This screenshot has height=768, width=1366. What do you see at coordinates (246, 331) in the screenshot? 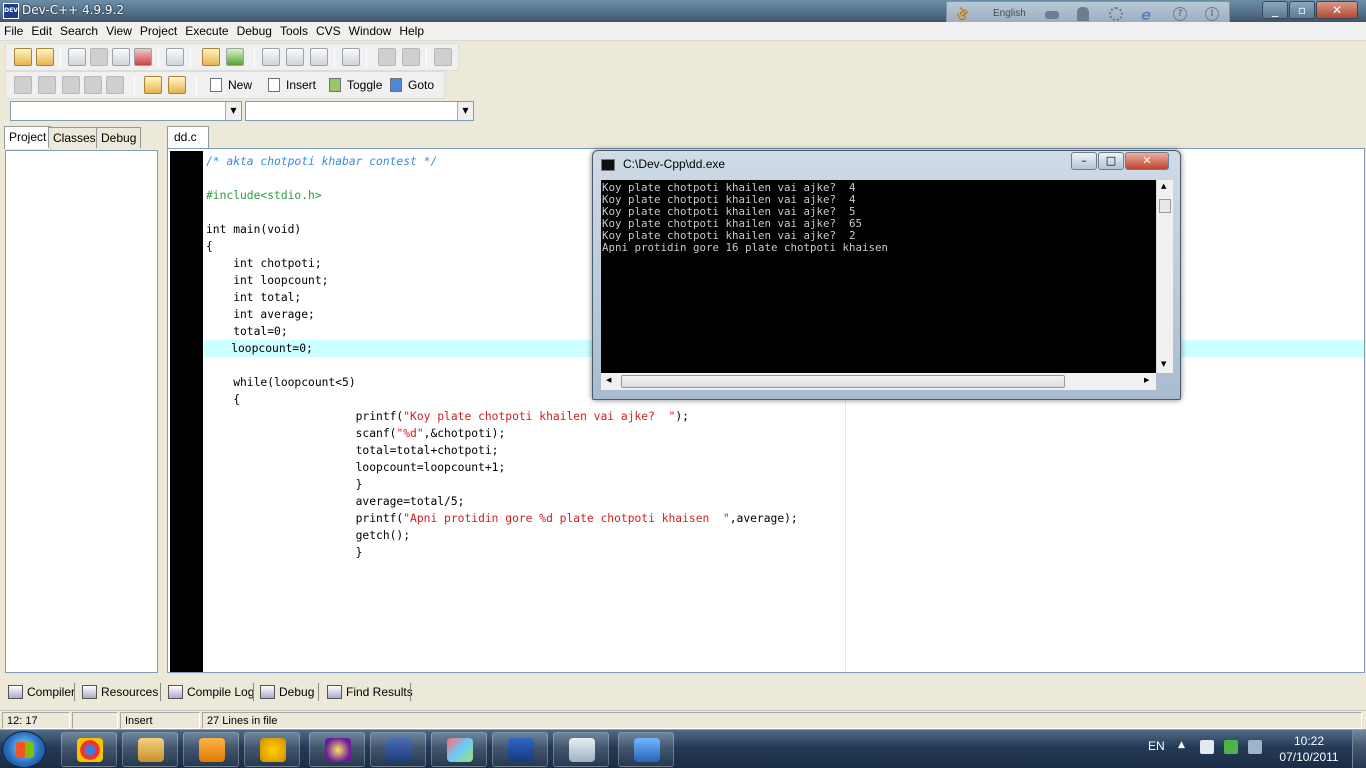
I see `code-line: total=0;` at bounding box center [246, 331].